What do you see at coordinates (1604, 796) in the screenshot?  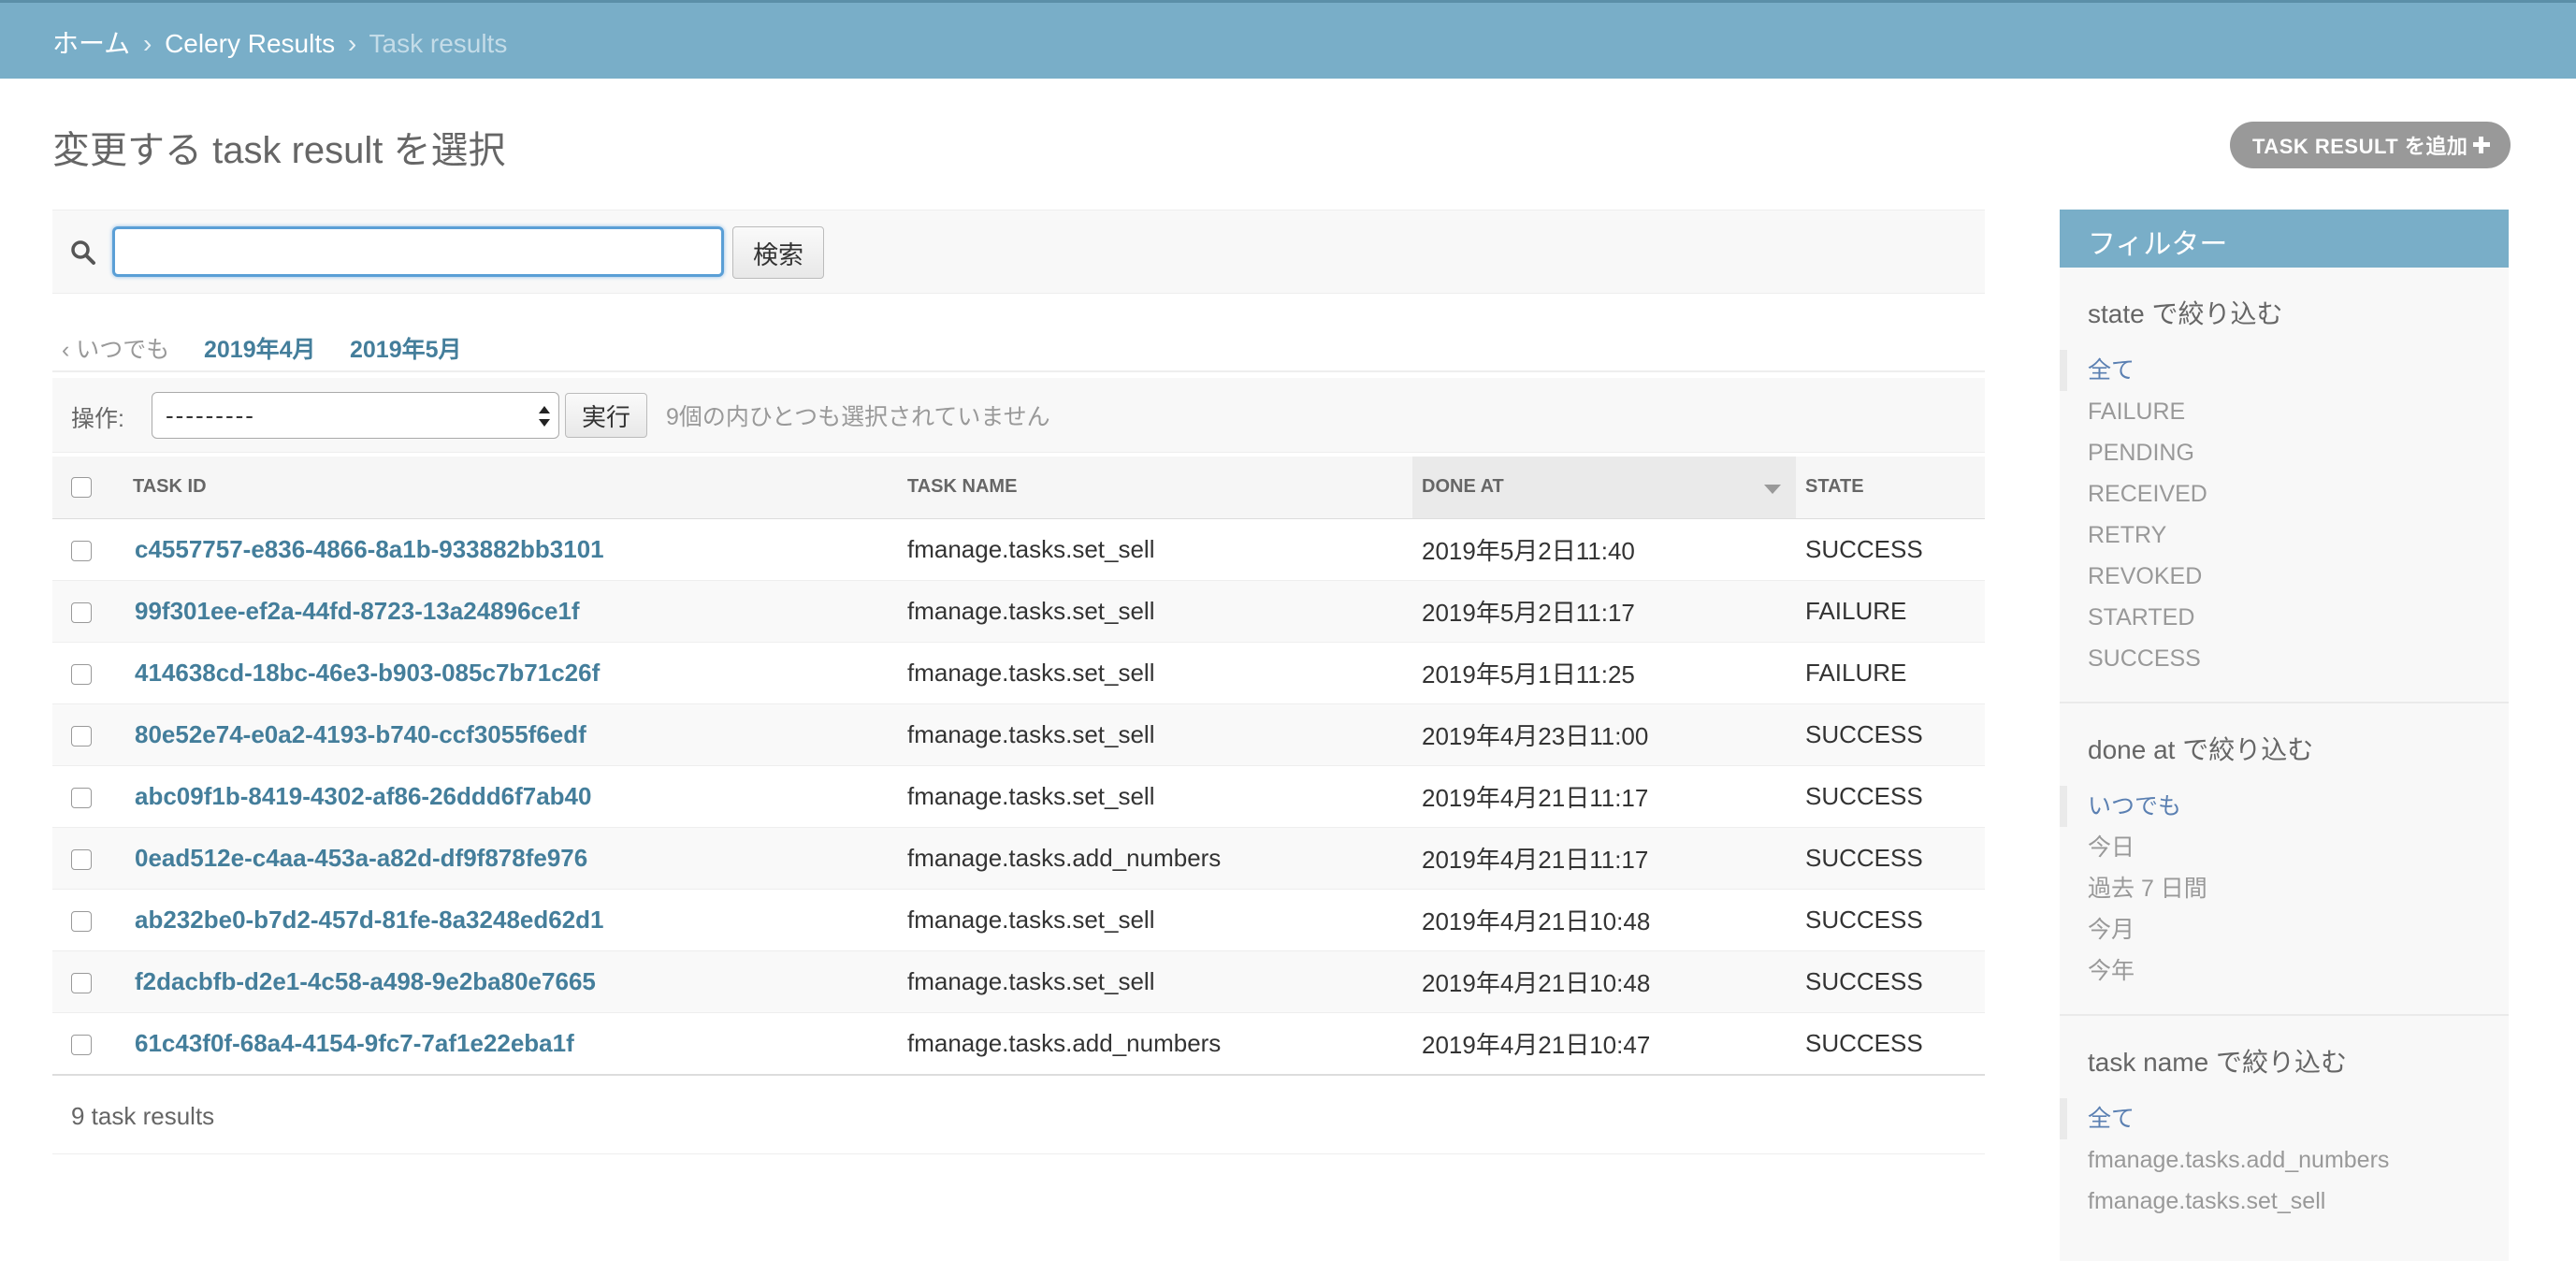 I see `done-at-cell: 2019年4月21日11:17` at bounding box center [1604, 796].